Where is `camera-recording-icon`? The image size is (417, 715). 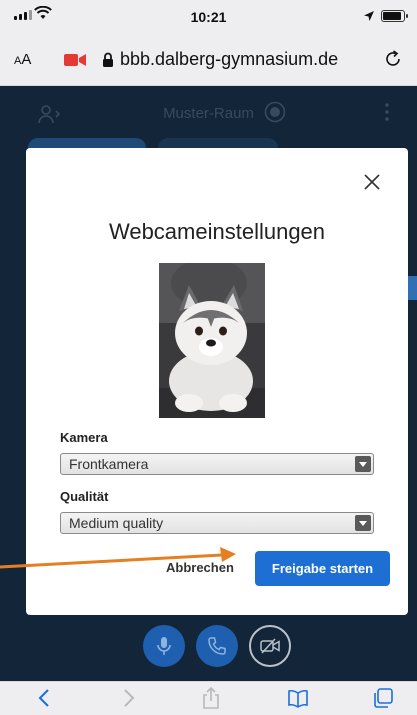
camera-recording-icon is located at coordinates (75, 60).